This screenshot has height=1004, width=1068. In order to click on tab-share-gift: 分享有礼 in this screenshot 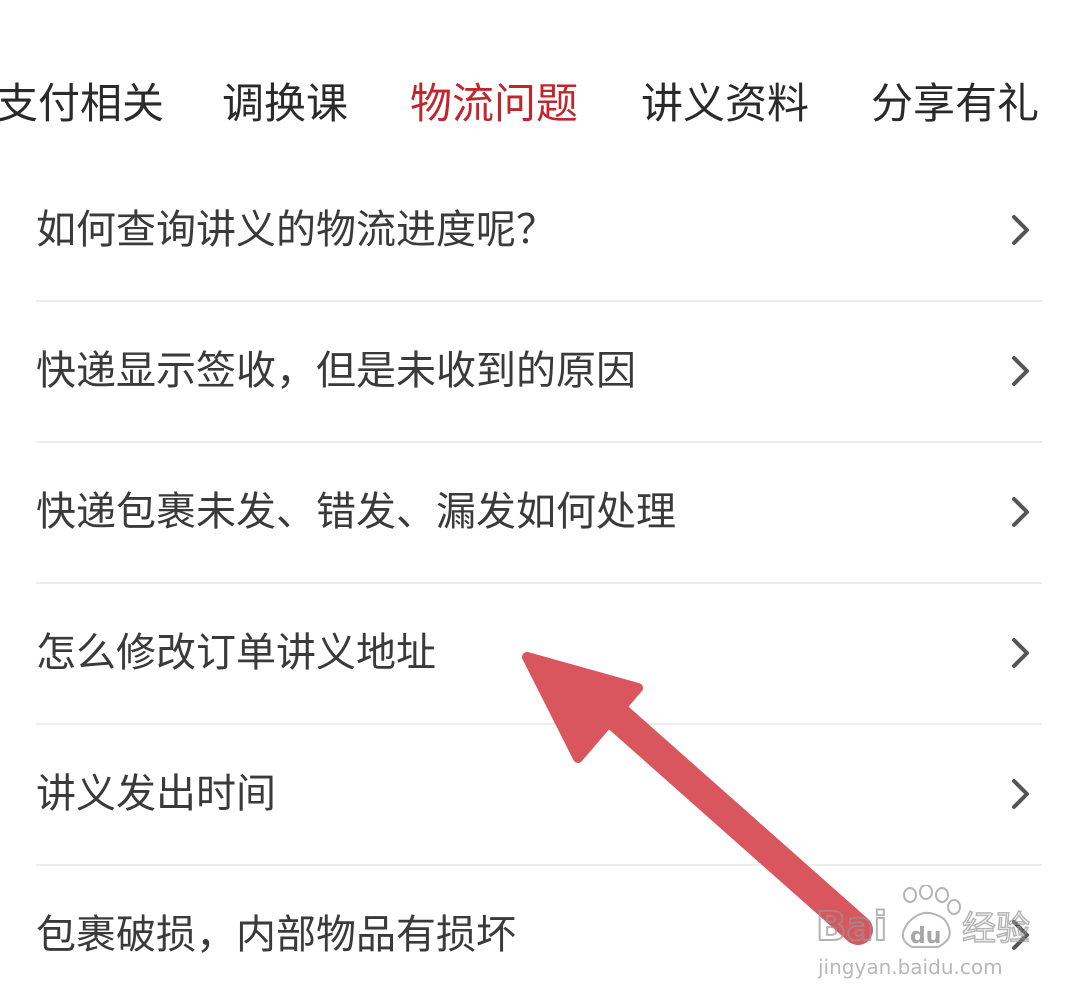, I will do `click(955, 104)`.